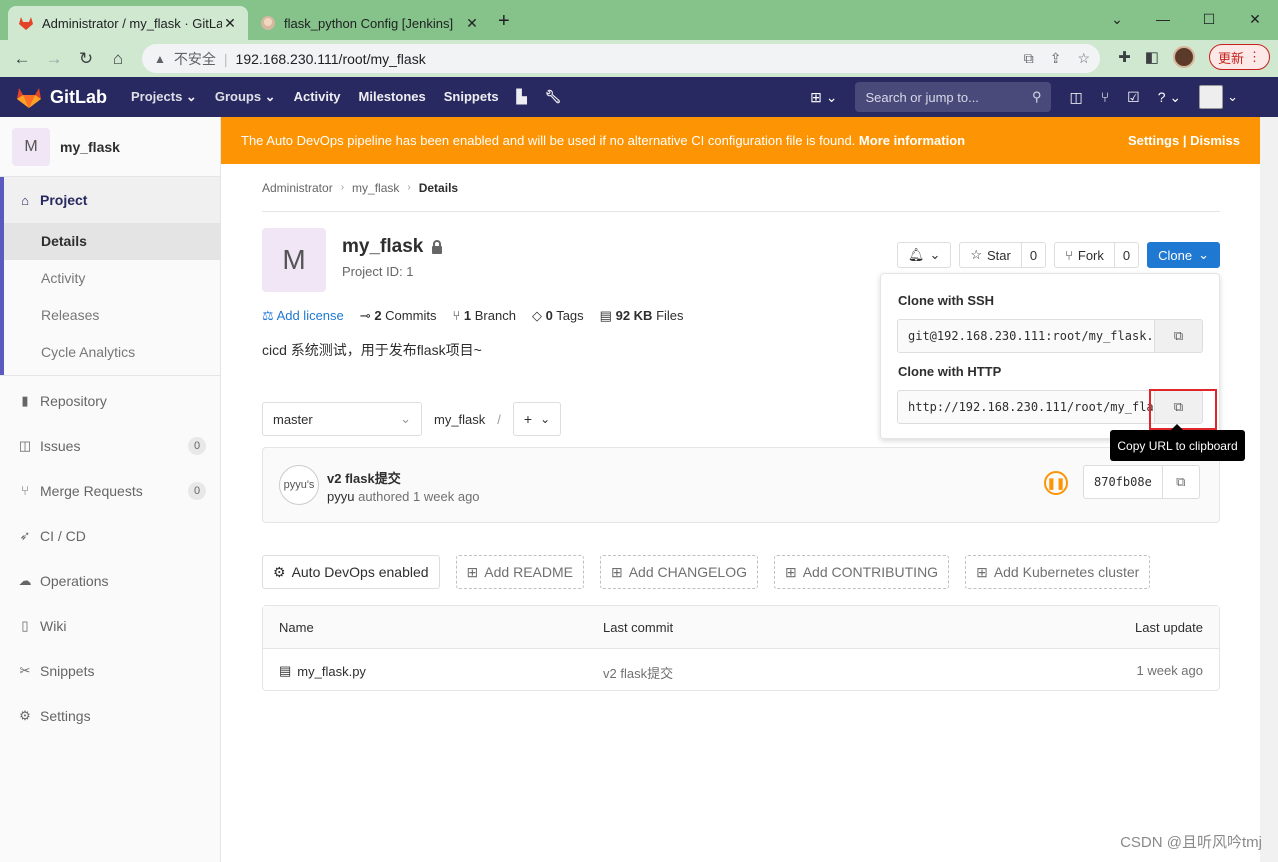 Image resolution: width=1278 pixels, height=862 pixels. I want to click on fork-button: ⑂ Fork 0, so click(1097, 255).